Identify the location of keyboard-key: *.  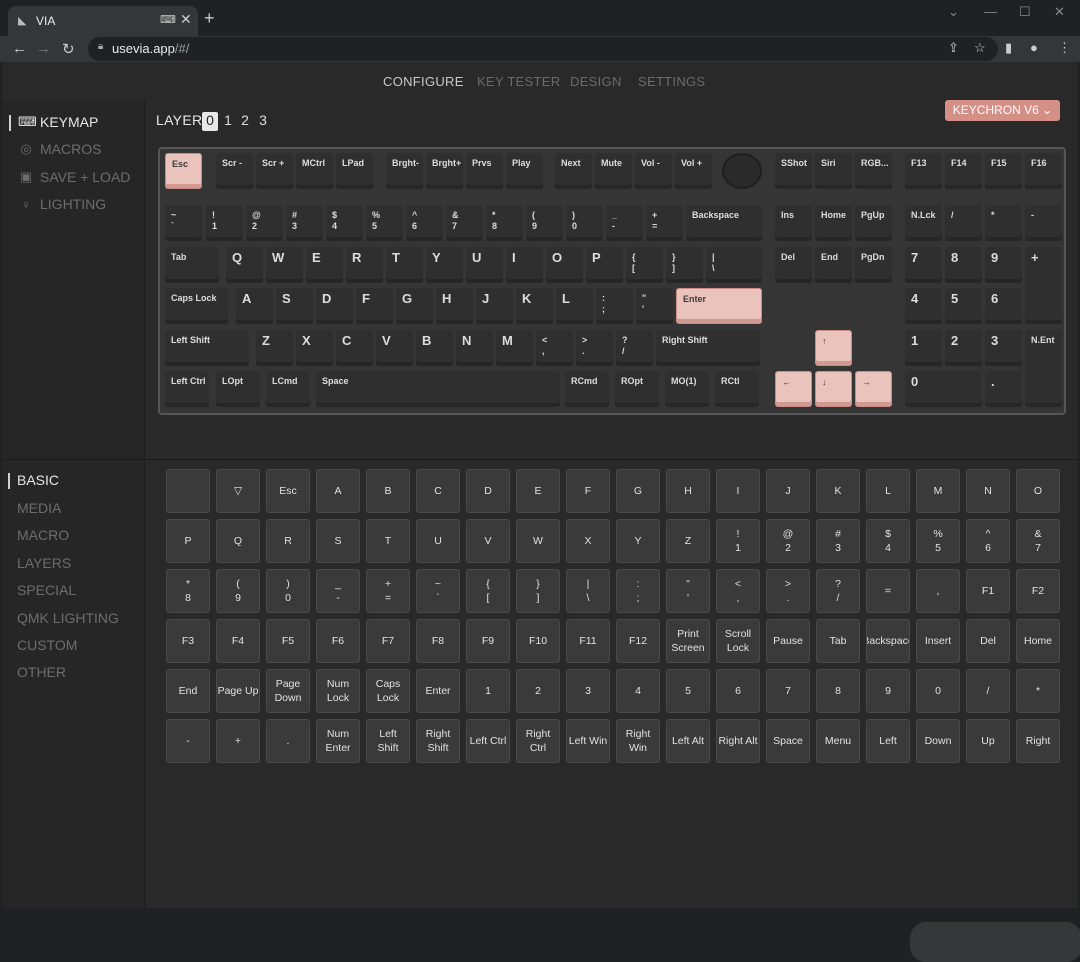
(1003, 223).